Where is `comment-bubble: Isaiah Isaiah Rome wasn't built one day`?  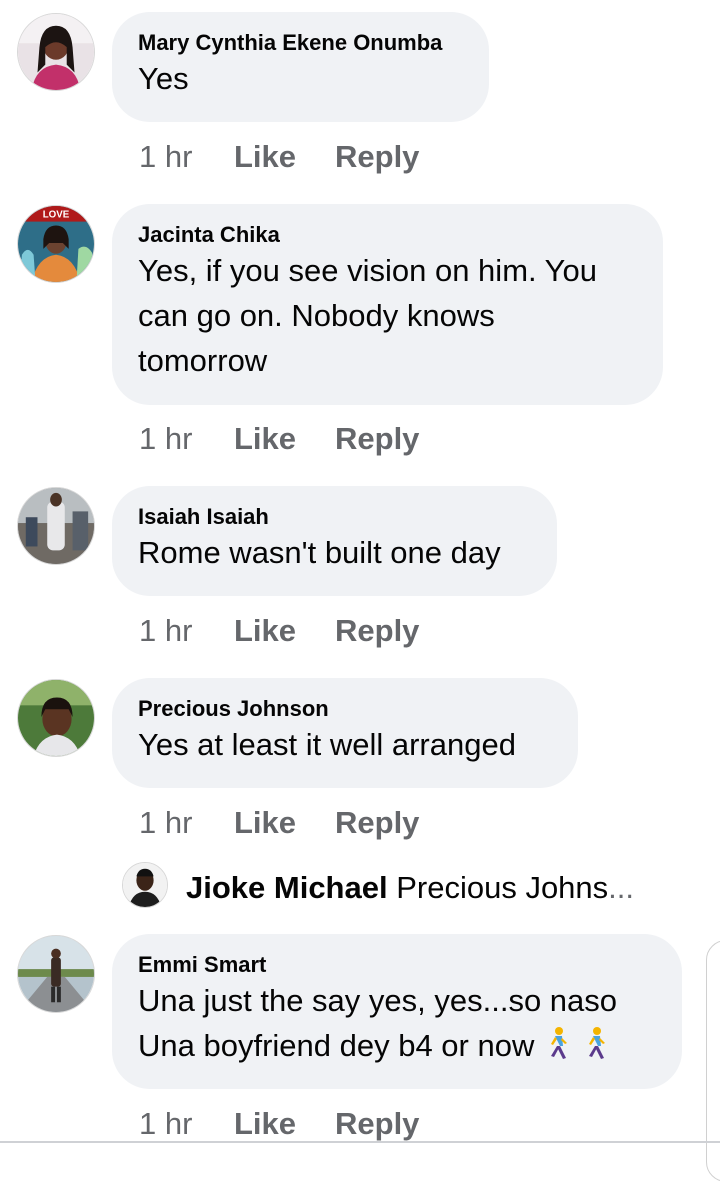 comment-bubble: Isaiah Isaiah Rome wasn't built one day is located at coordinates (334, 541).